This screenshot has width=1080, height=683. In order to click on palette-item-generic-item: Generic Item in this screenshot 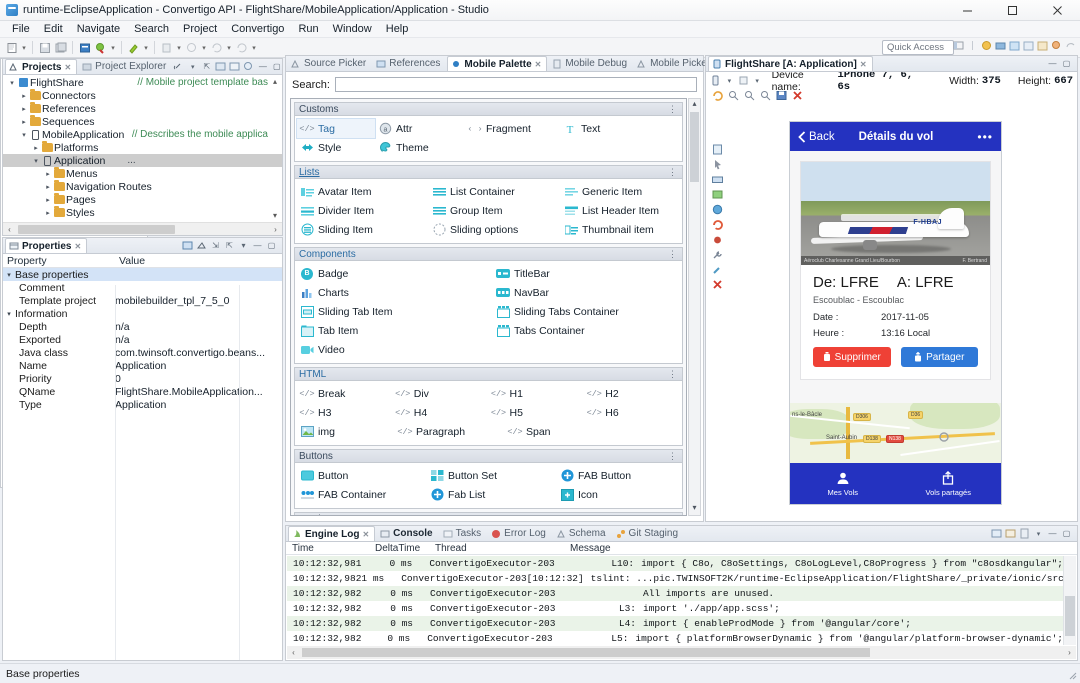, I will do `click(603, 191)`.